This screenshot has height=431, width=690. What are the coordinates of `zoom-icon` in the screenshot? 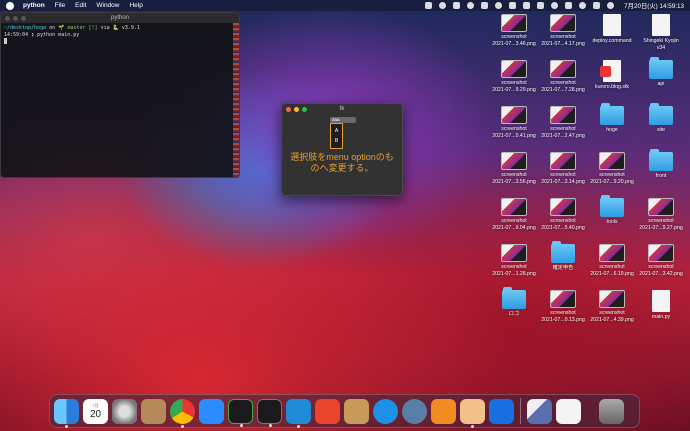 It's located at (211, 411).